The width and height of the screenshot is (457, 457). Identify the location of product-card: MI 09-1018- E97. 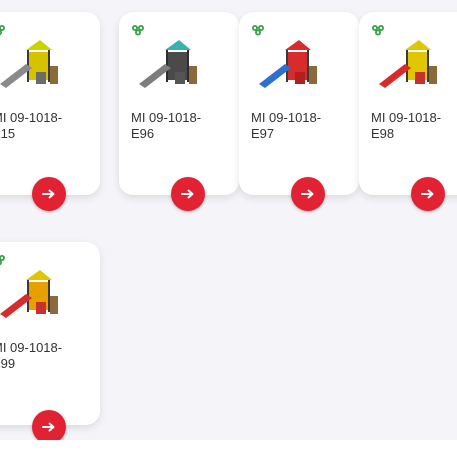
(299, 111).